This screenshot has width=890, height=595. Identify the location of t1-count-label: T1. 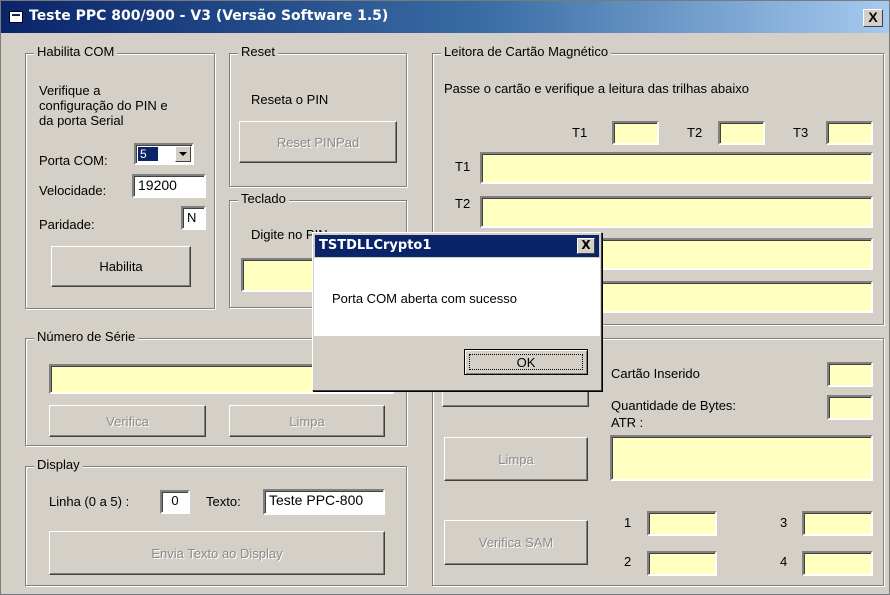
(580, 132).